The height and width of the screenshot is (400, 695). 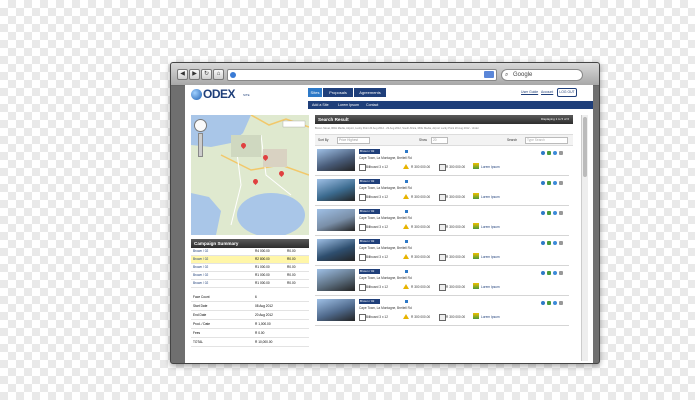 I want to click on tab-agreements: Agreements, so click(x=370, y=92).